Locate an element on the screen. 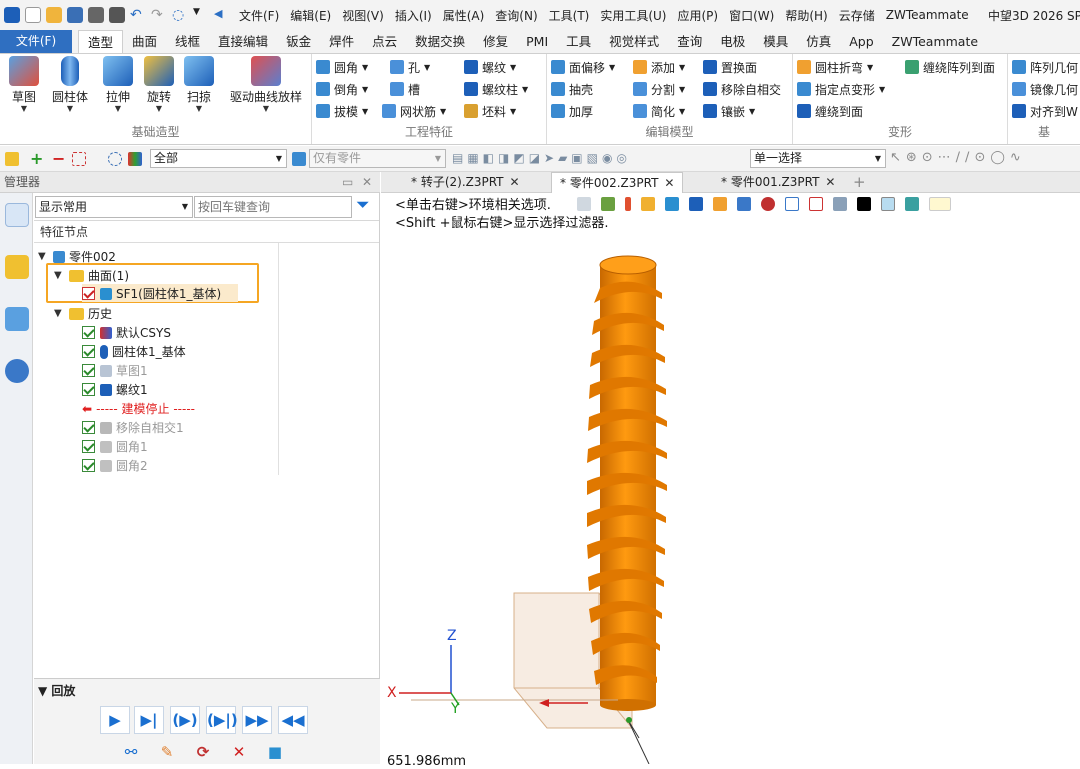 This screenshot has height=769, width=1080. tab-wireframe: 线框 is located at coordinates (187, 41).